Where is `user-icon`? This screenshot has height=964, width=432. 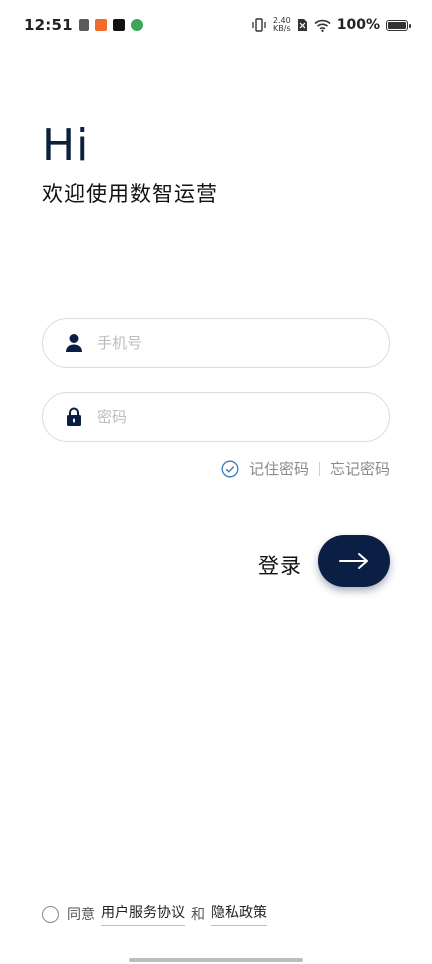
user-icon is located at coordinates (74, 343).